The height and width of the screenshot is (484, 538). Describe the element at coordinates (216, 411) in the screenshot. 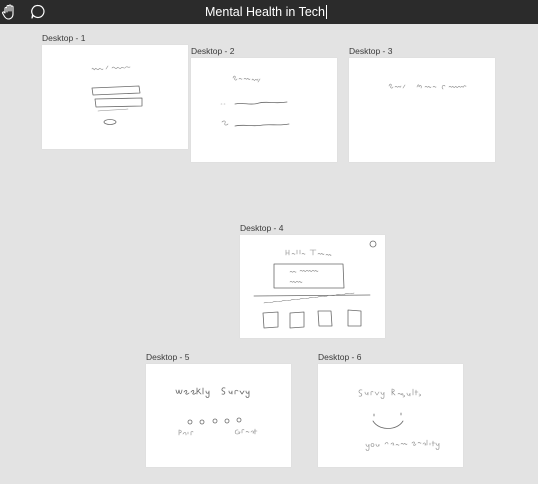

I see `sketch-weekly-survey` at that location.